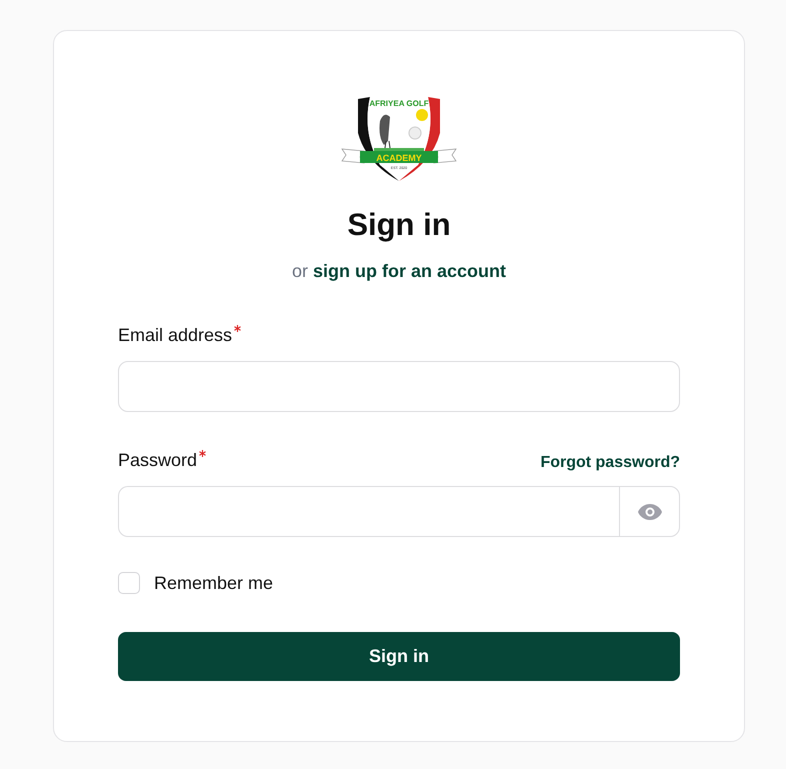 The width and height of the screenshot is (786, 769). I want to click on field-label: Email address, so click(175, 335).